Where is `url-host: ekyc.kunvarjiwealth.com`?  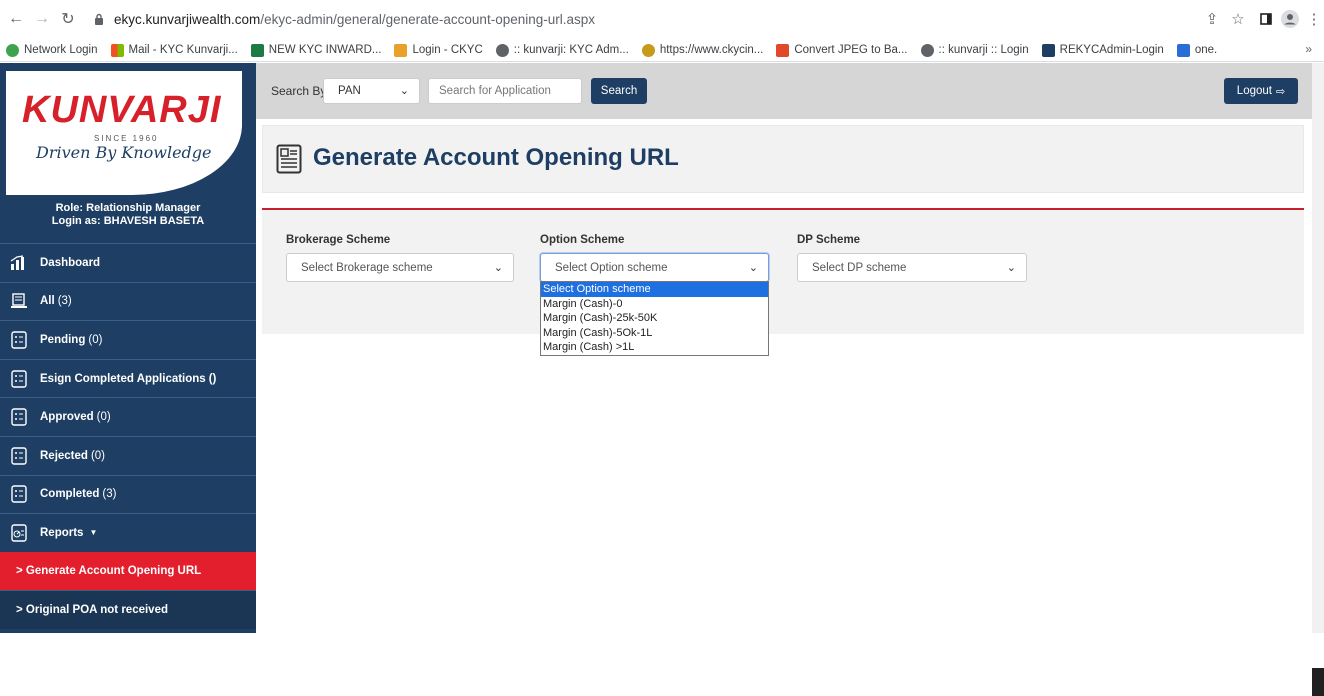
url-host: ekyc.kunvarjiwealth.com is located at coordinates (187, 19).